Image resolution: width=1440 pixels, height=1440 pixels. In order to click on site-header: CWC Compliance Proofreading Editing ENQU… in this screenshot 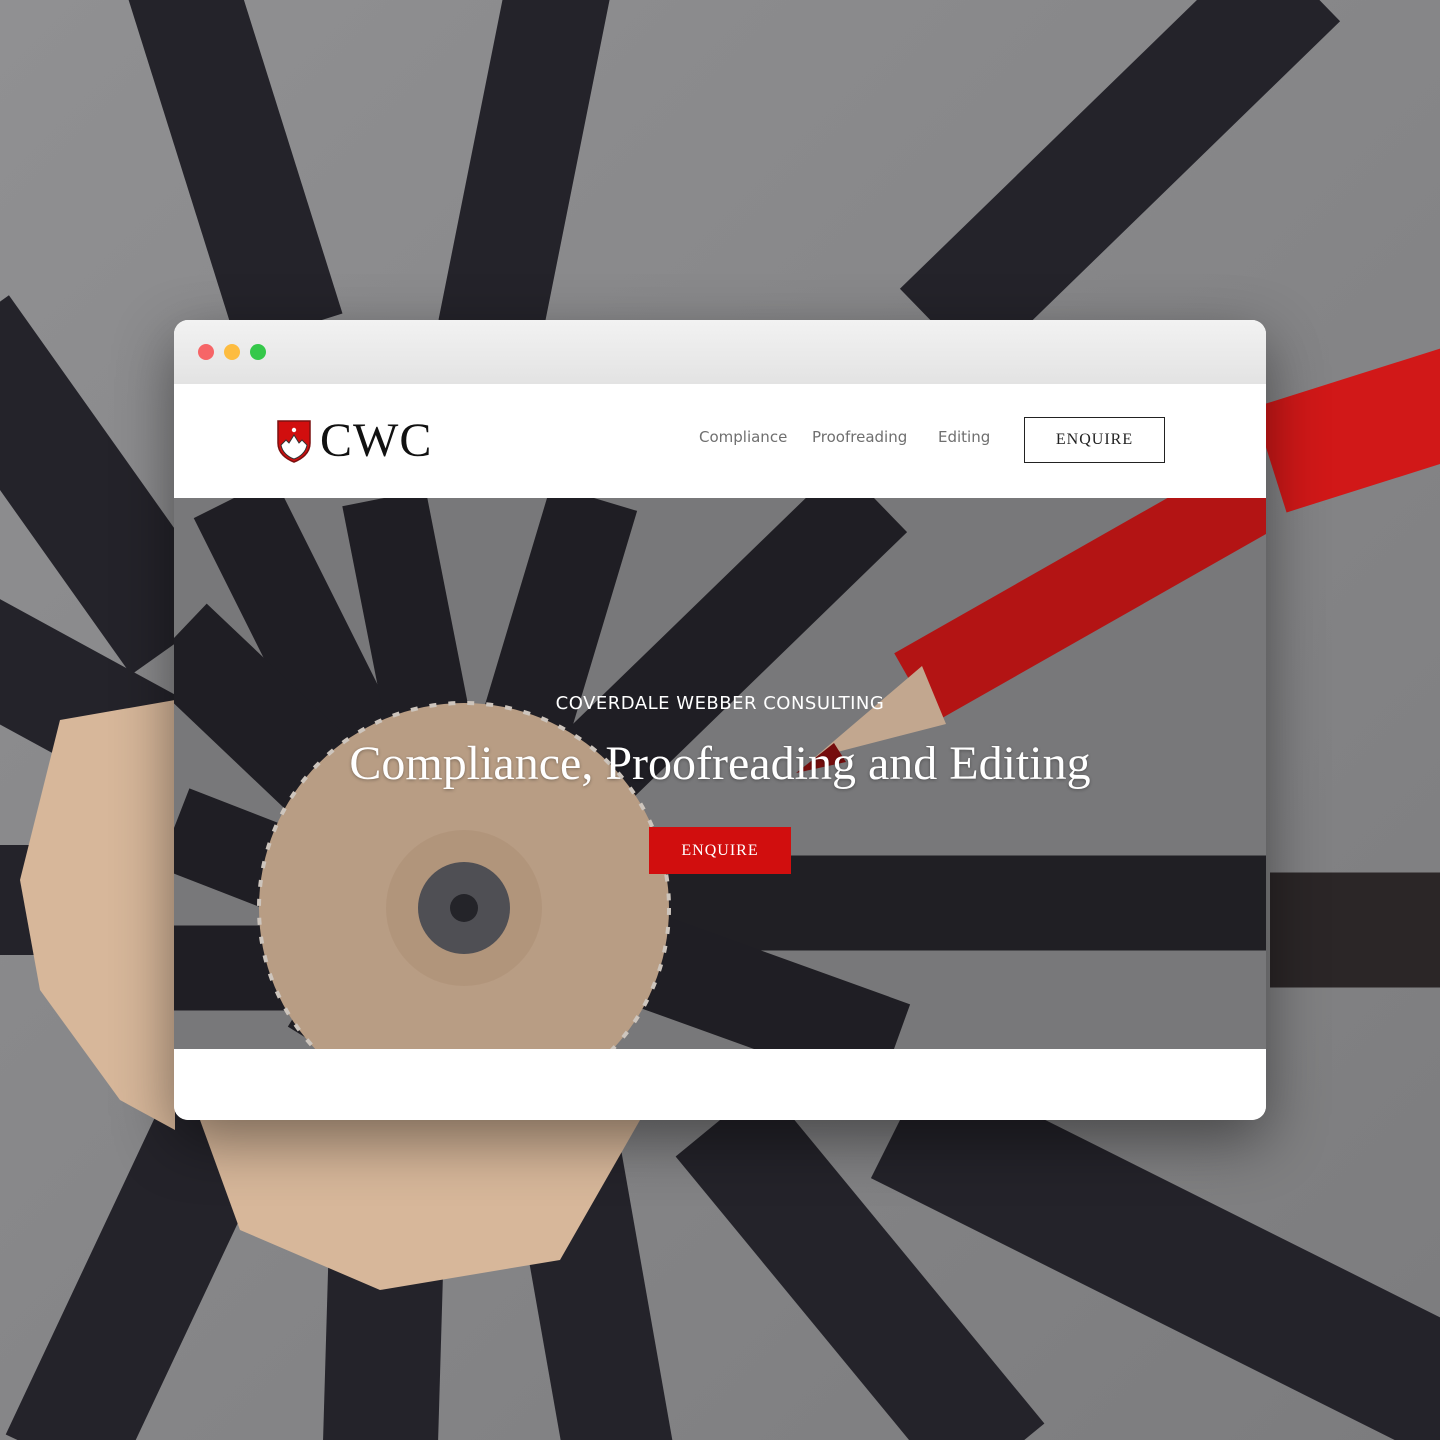, I will do `click(720, 441)`.